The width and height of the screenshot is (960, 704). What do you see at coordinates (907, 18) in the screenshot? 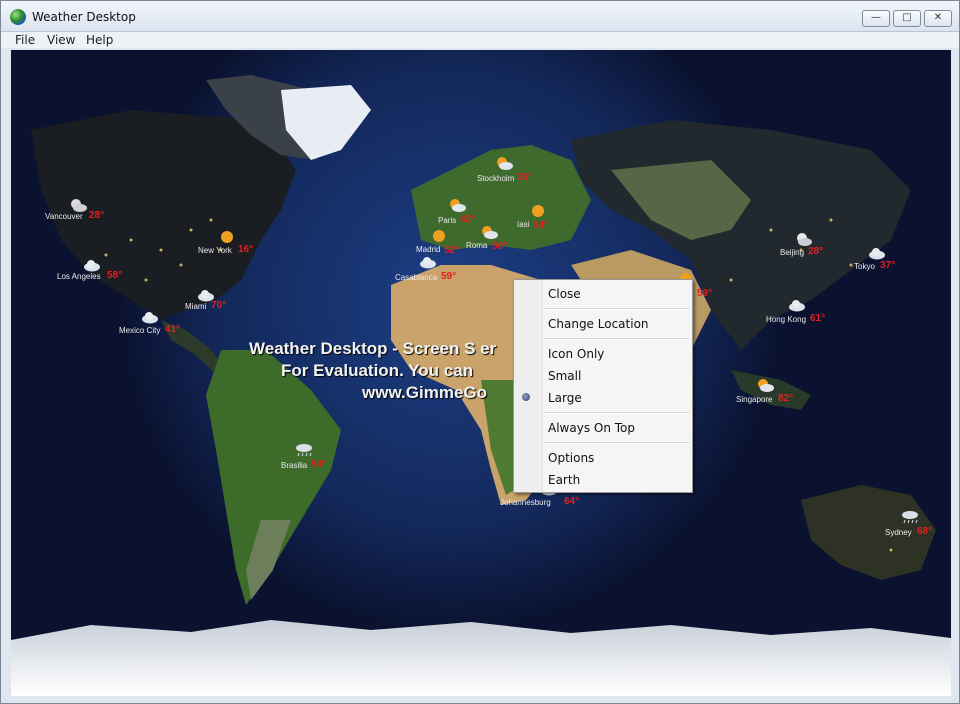
I see `maximize-button: □` at bounding box center [907, 18].